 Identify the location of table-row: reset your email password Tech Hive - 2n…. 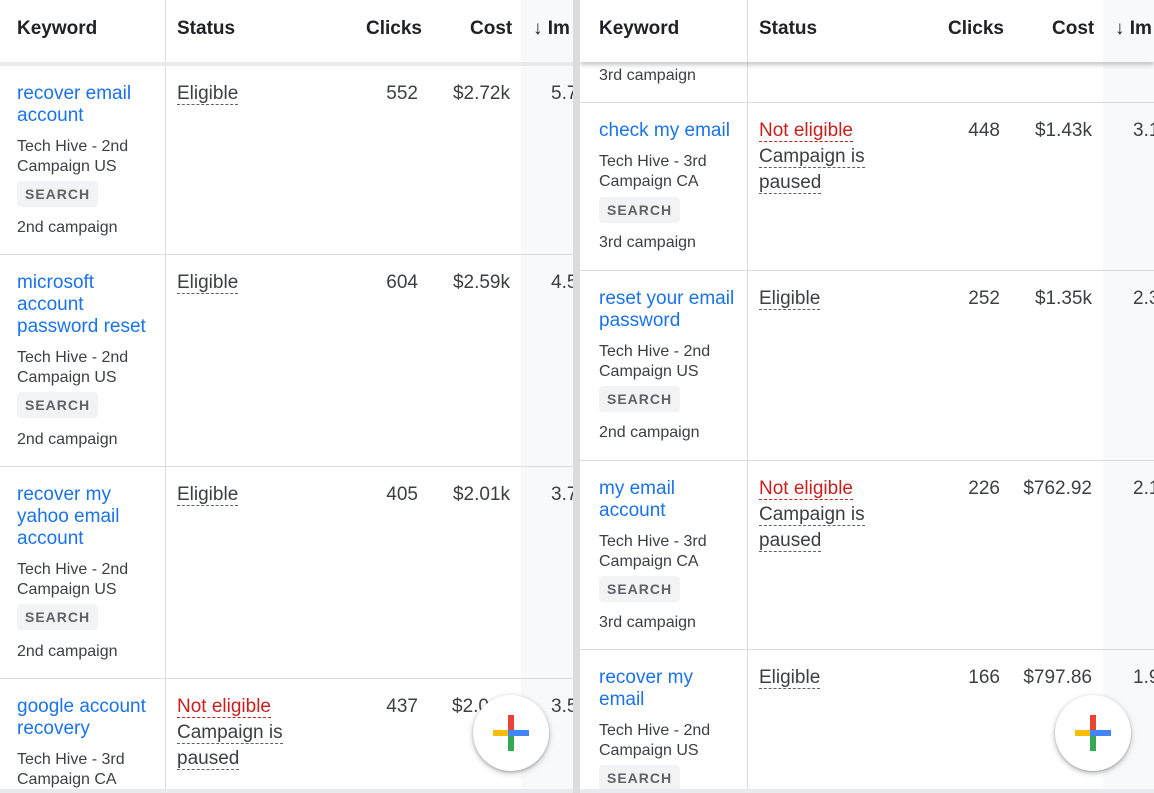
(867, 366).